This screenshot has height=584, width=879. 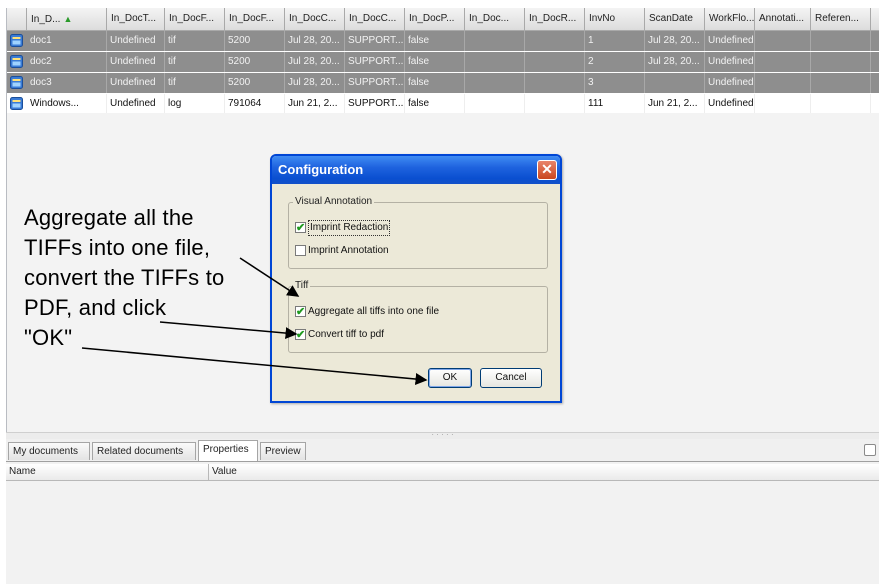 I want to click on convert-tiff-label: Convert tiff to pdf, so click(x=346, y=334).